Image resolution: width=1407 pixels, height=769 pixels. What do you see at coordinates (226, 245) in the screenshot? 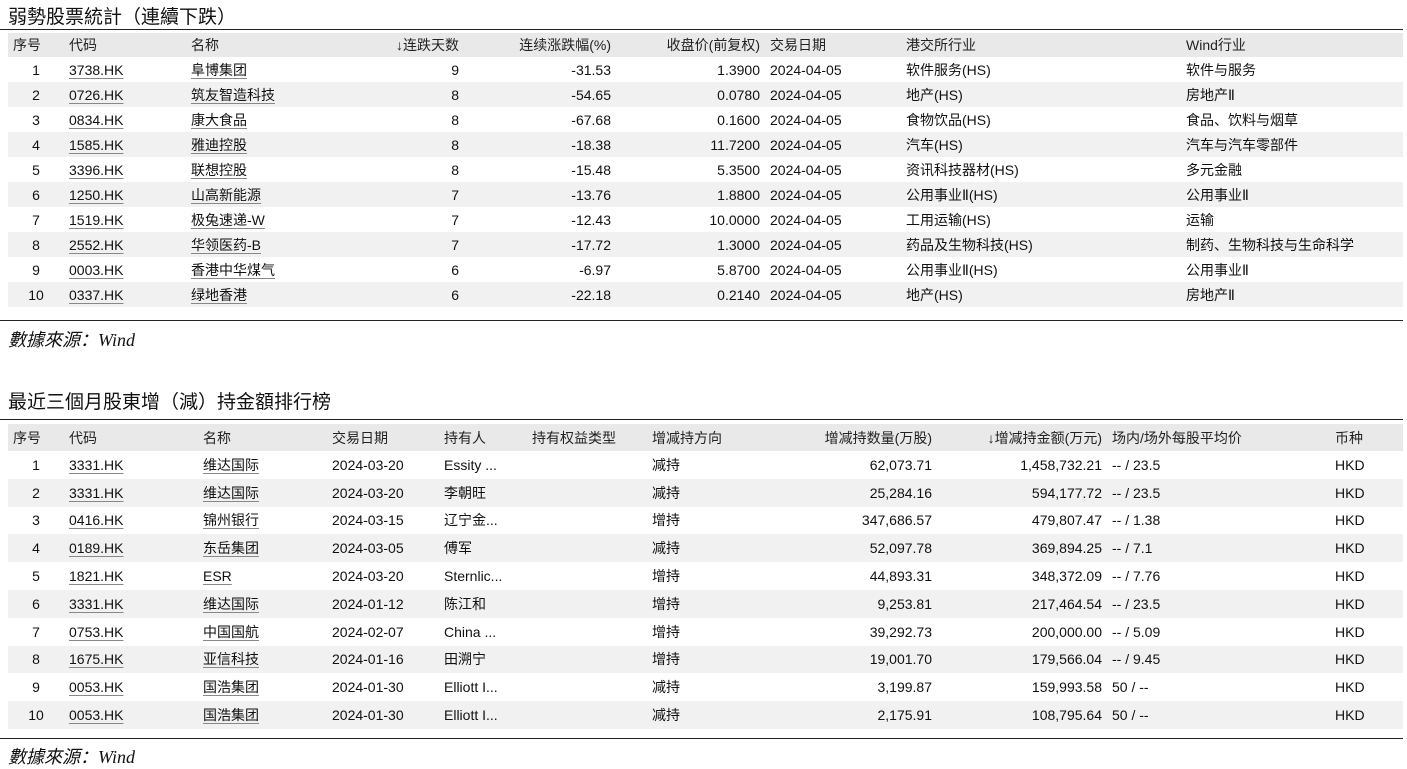
I see `cell-name-text: 华领医药-B` at bounding box center [226, 245].